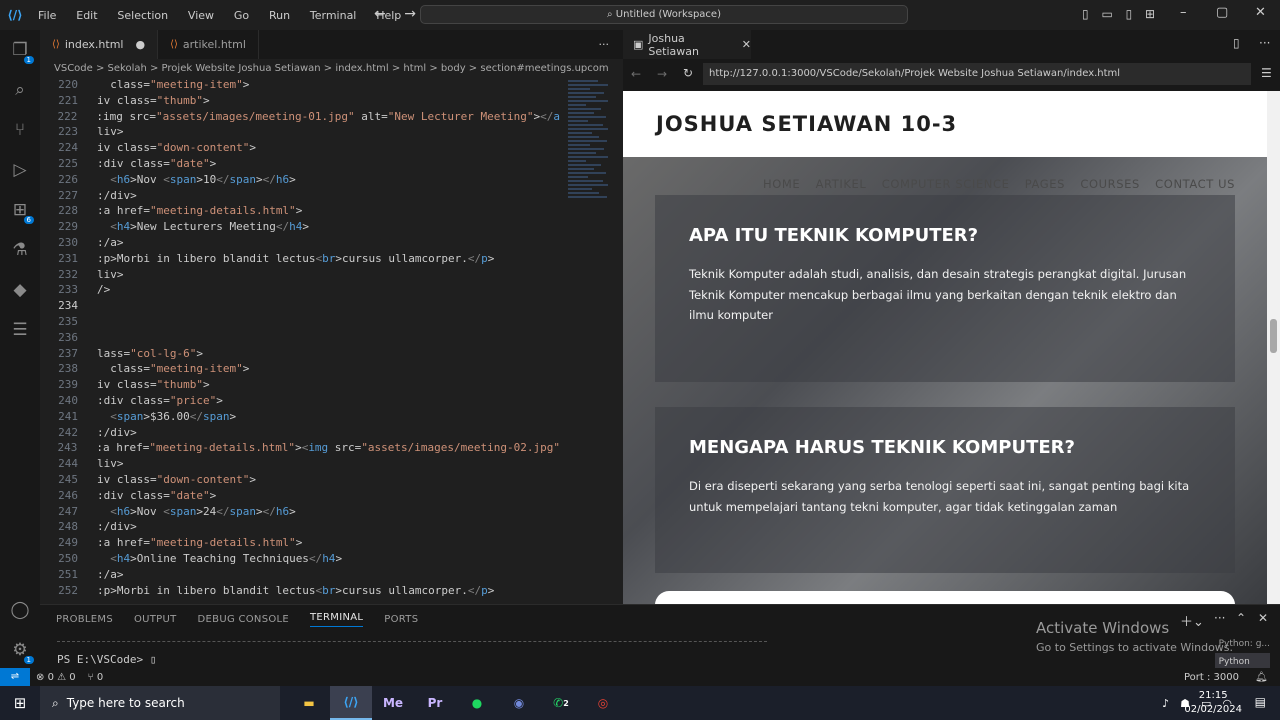 This screenshot has height=720, width=1280. What do you see at coordinates (1195, 184) in the screenshot?
I see `nav-contact-us: CONTACT US` at bounding box center [1195, 184].